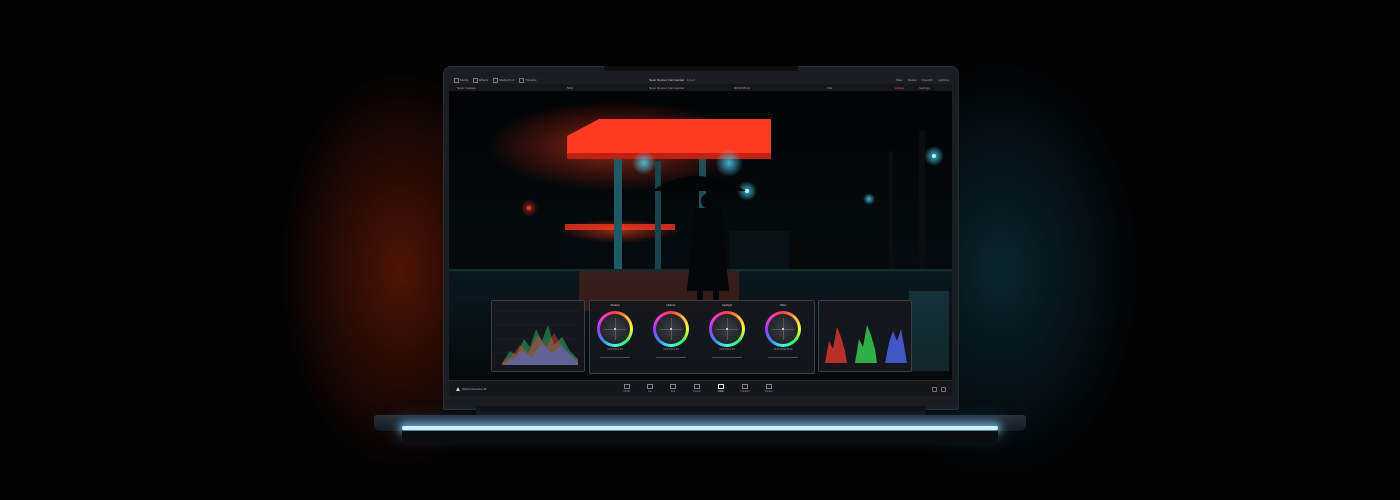  Describe the element at coordinates (466, 88) in the screenshot. I see `bin-name: Neon Footage` at that location.